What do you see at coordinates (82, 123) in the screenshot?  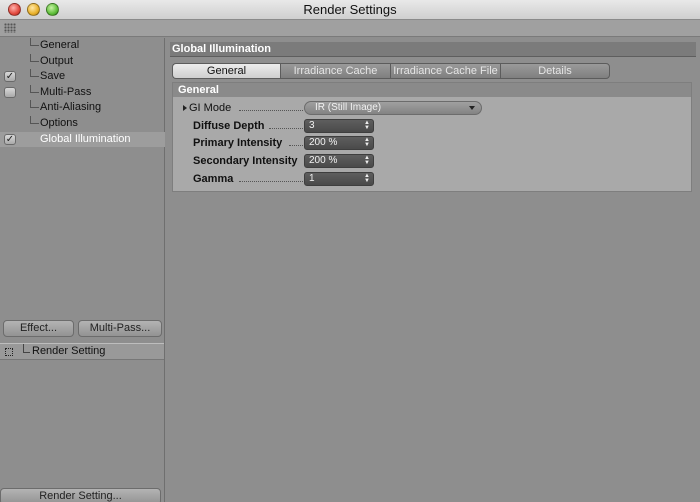 I see `sidebar-item-options: Options` at bounding box center [82, 123].